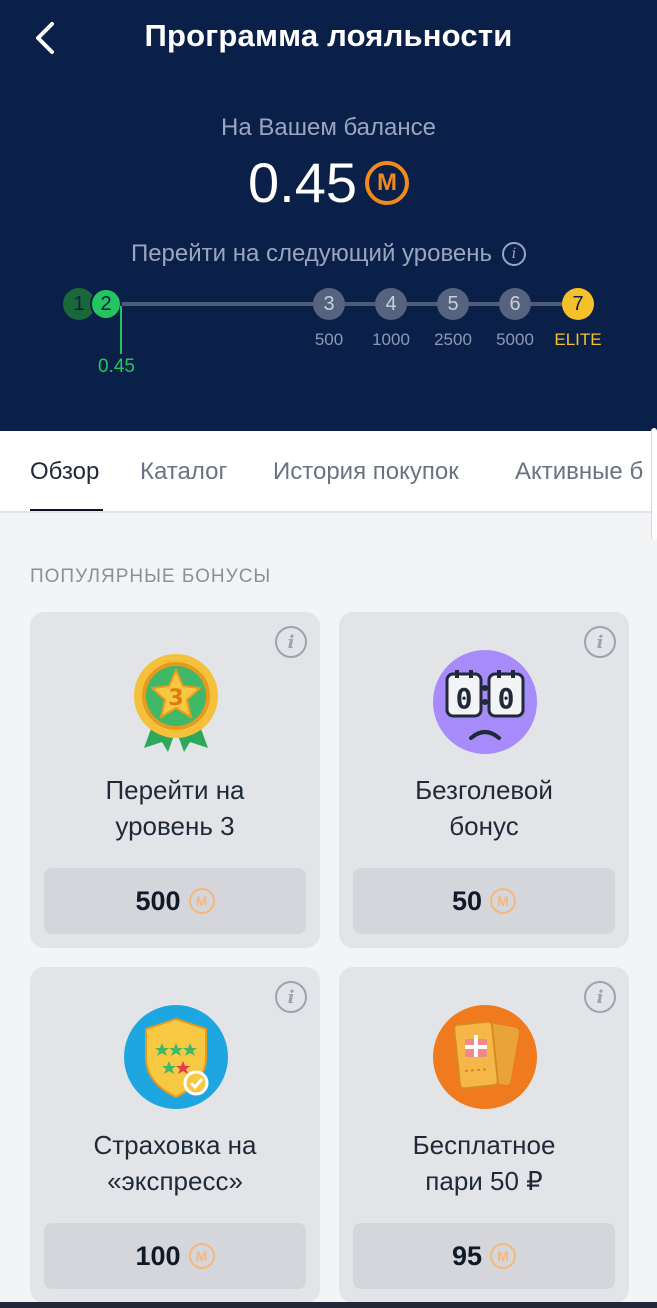 The image size is (657, 1308). What do you see at coordinates (175, 808) in the screenshot?
I see `bonus-label: Перейти на уровень 3` at bounding box center [175, 808].